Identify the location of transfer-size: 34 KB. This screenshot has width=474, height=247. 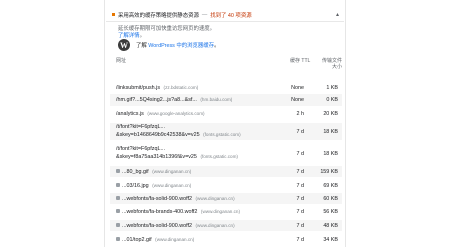
(330, 239).